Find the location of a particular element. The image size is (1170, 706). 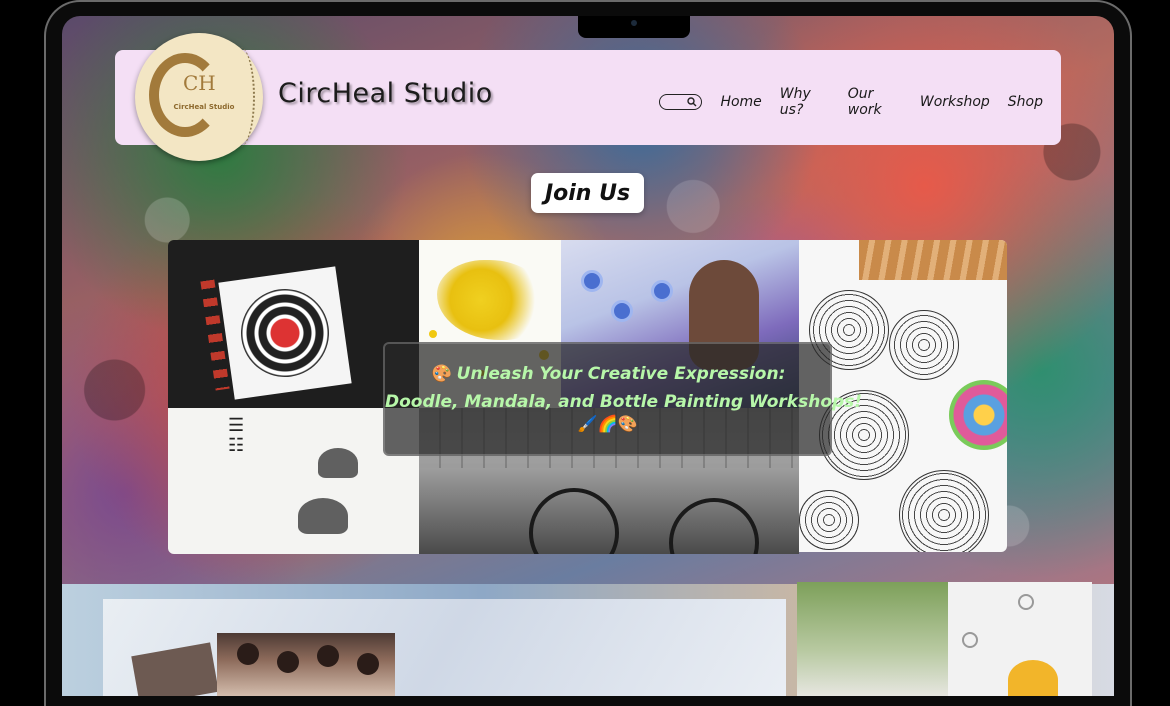

logo-ring-icon is located at coordinates (185, 95).